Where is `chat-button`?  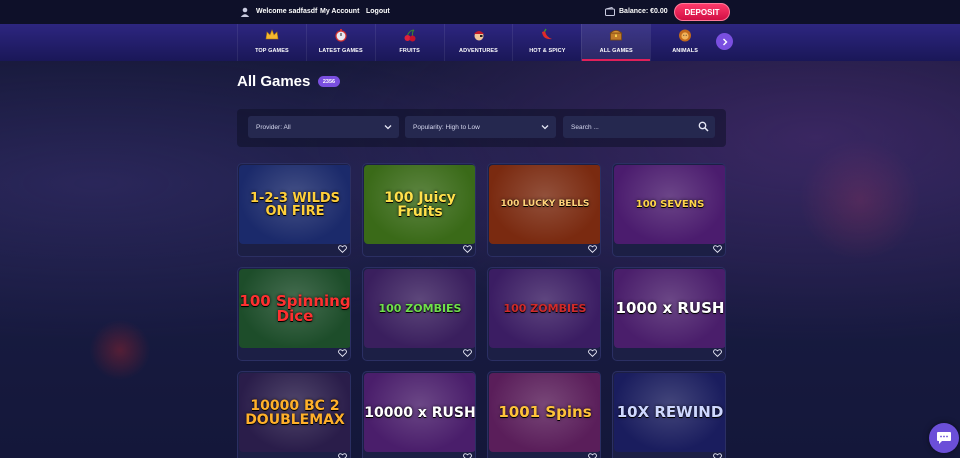
chat-button is located at coordinates (944, 438).